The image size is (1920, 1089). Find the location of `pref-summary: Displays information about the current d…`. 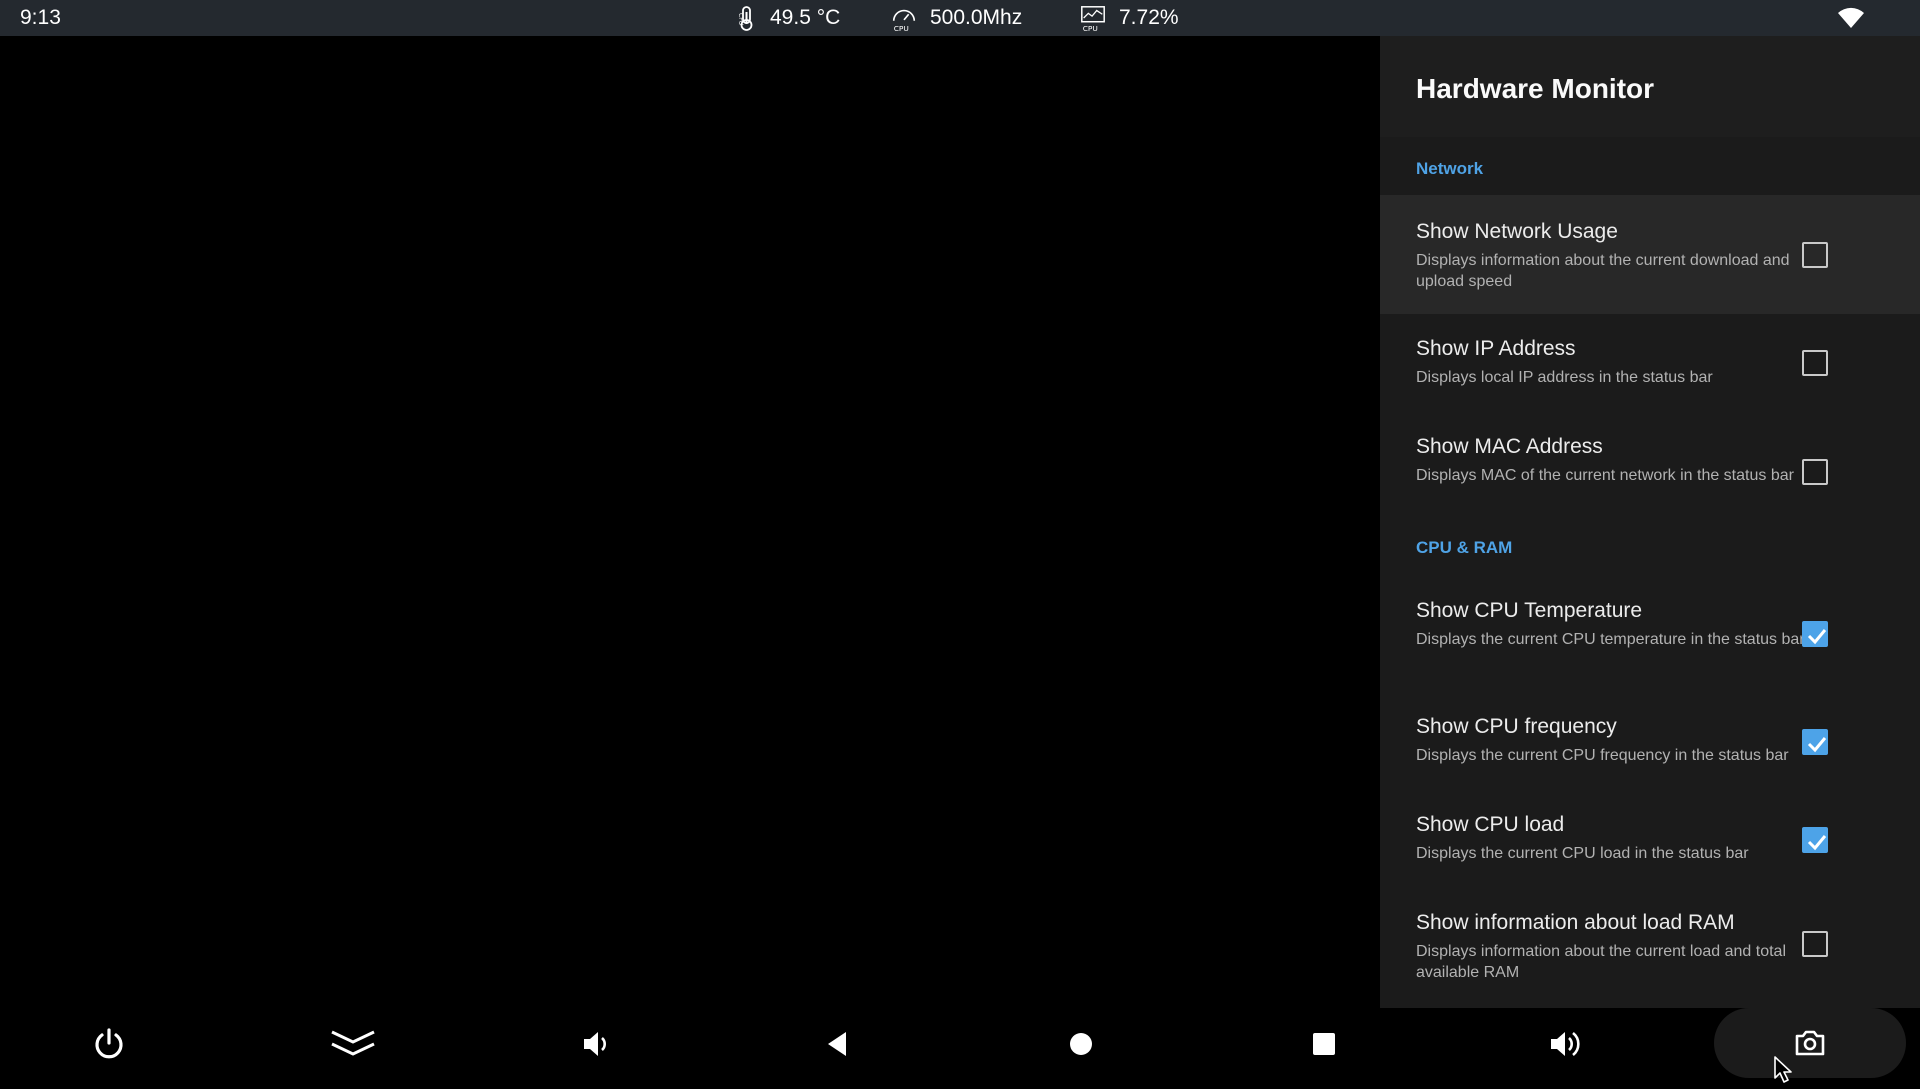

pref-summary: Displays information about the current d… is located at coordinates (1603, 271).